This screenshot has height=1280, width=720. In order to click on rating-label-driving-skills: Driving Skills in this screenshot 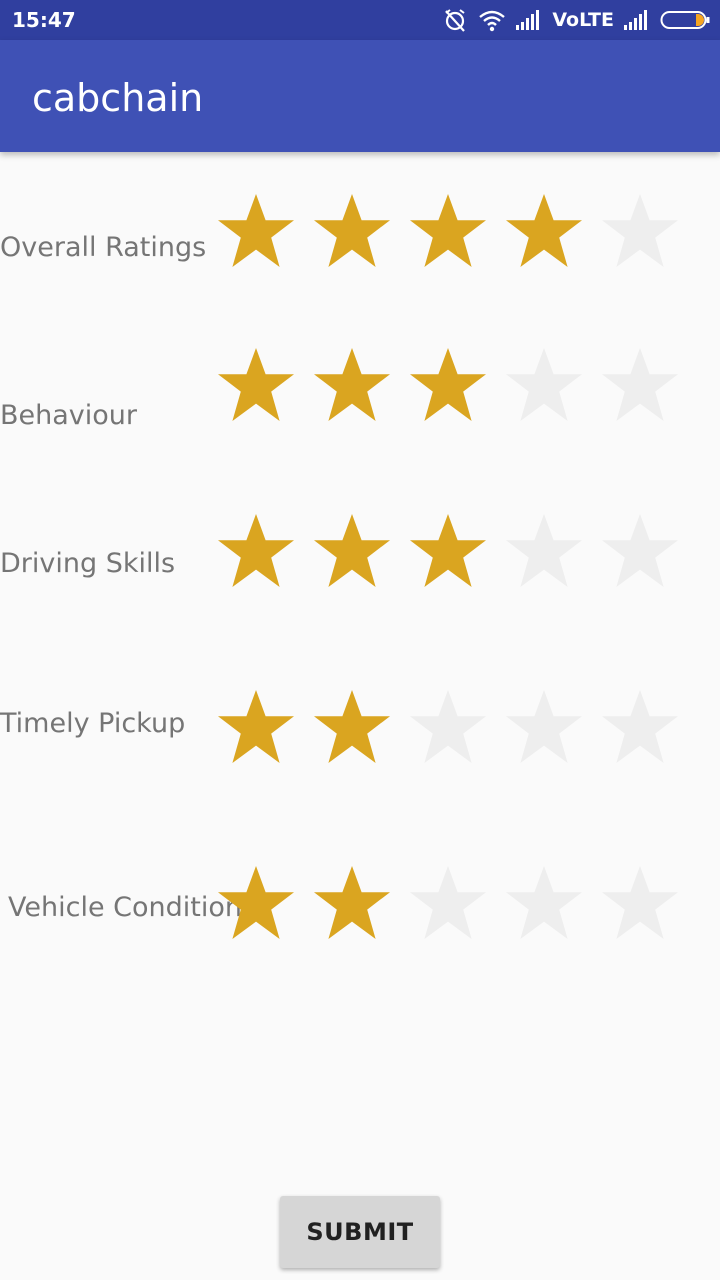, I will do `click(88, 563)`.